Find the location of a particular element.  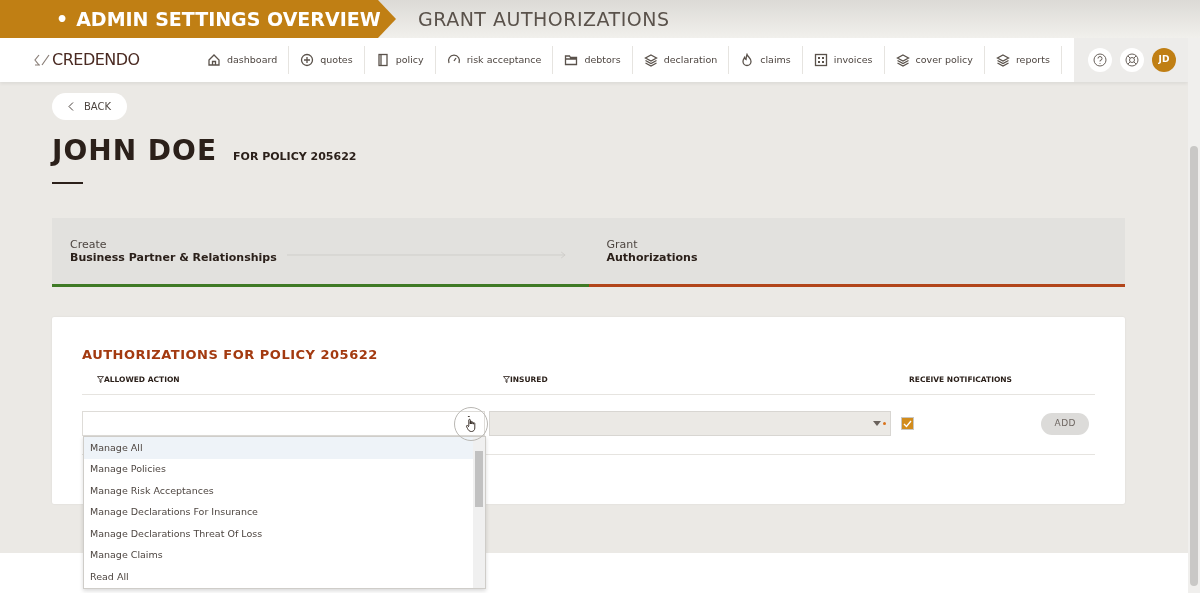

grid-icon is located at coordinates (820, 60).